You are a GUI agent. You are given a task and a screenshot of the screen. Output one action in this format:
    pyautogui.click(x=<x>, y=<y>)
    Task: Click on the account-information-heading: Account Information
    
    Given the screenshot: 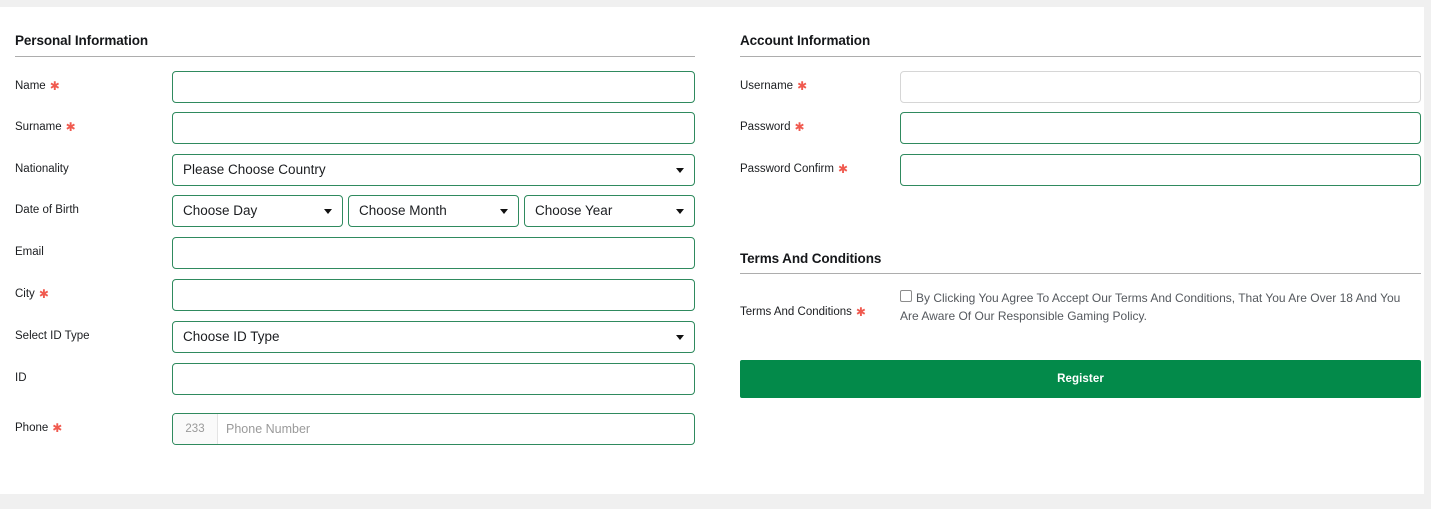 What is the action you would take?
    pyautogui.click(x=805, y=40)
    